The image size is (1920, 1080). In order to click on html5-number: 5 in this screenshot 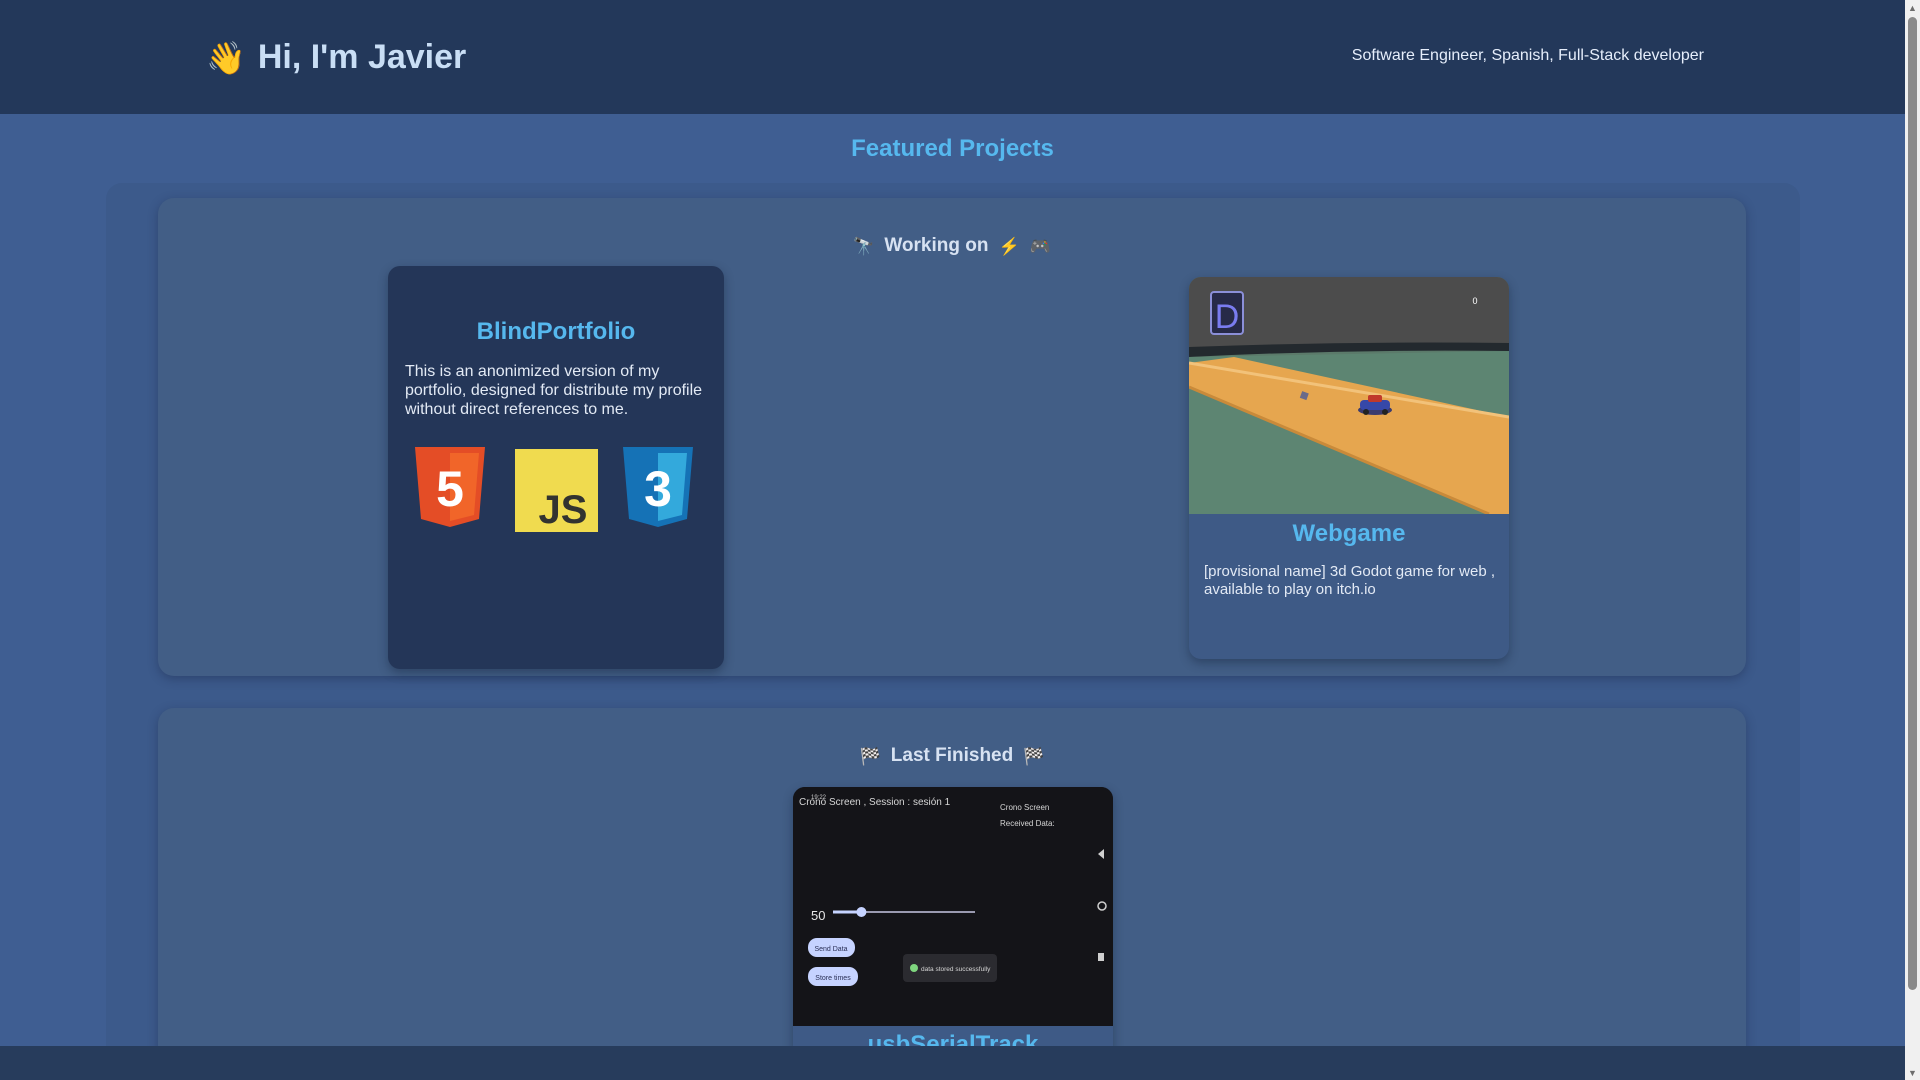, I will do `click(450, 489)`.